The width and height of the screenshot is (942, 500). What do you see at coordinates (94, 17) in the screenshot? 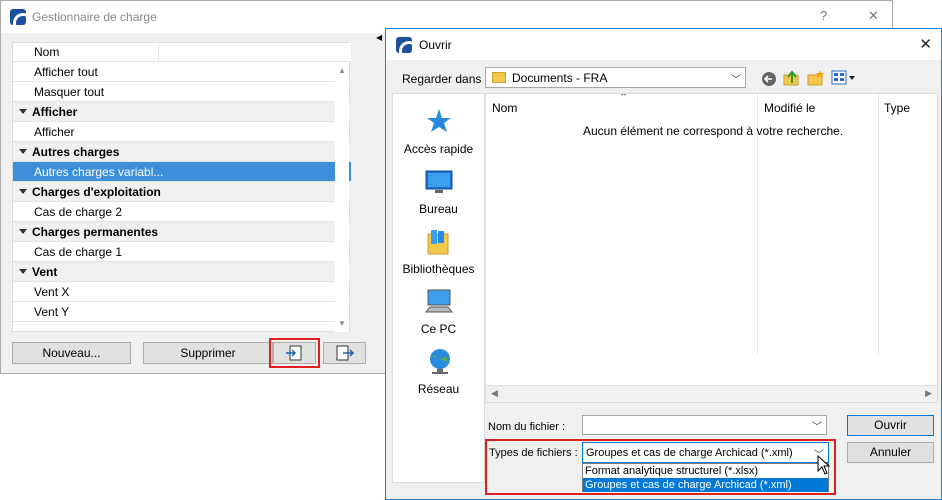
I see `window-title: Gestionnaire de charge` at bounding box center [94, 17].